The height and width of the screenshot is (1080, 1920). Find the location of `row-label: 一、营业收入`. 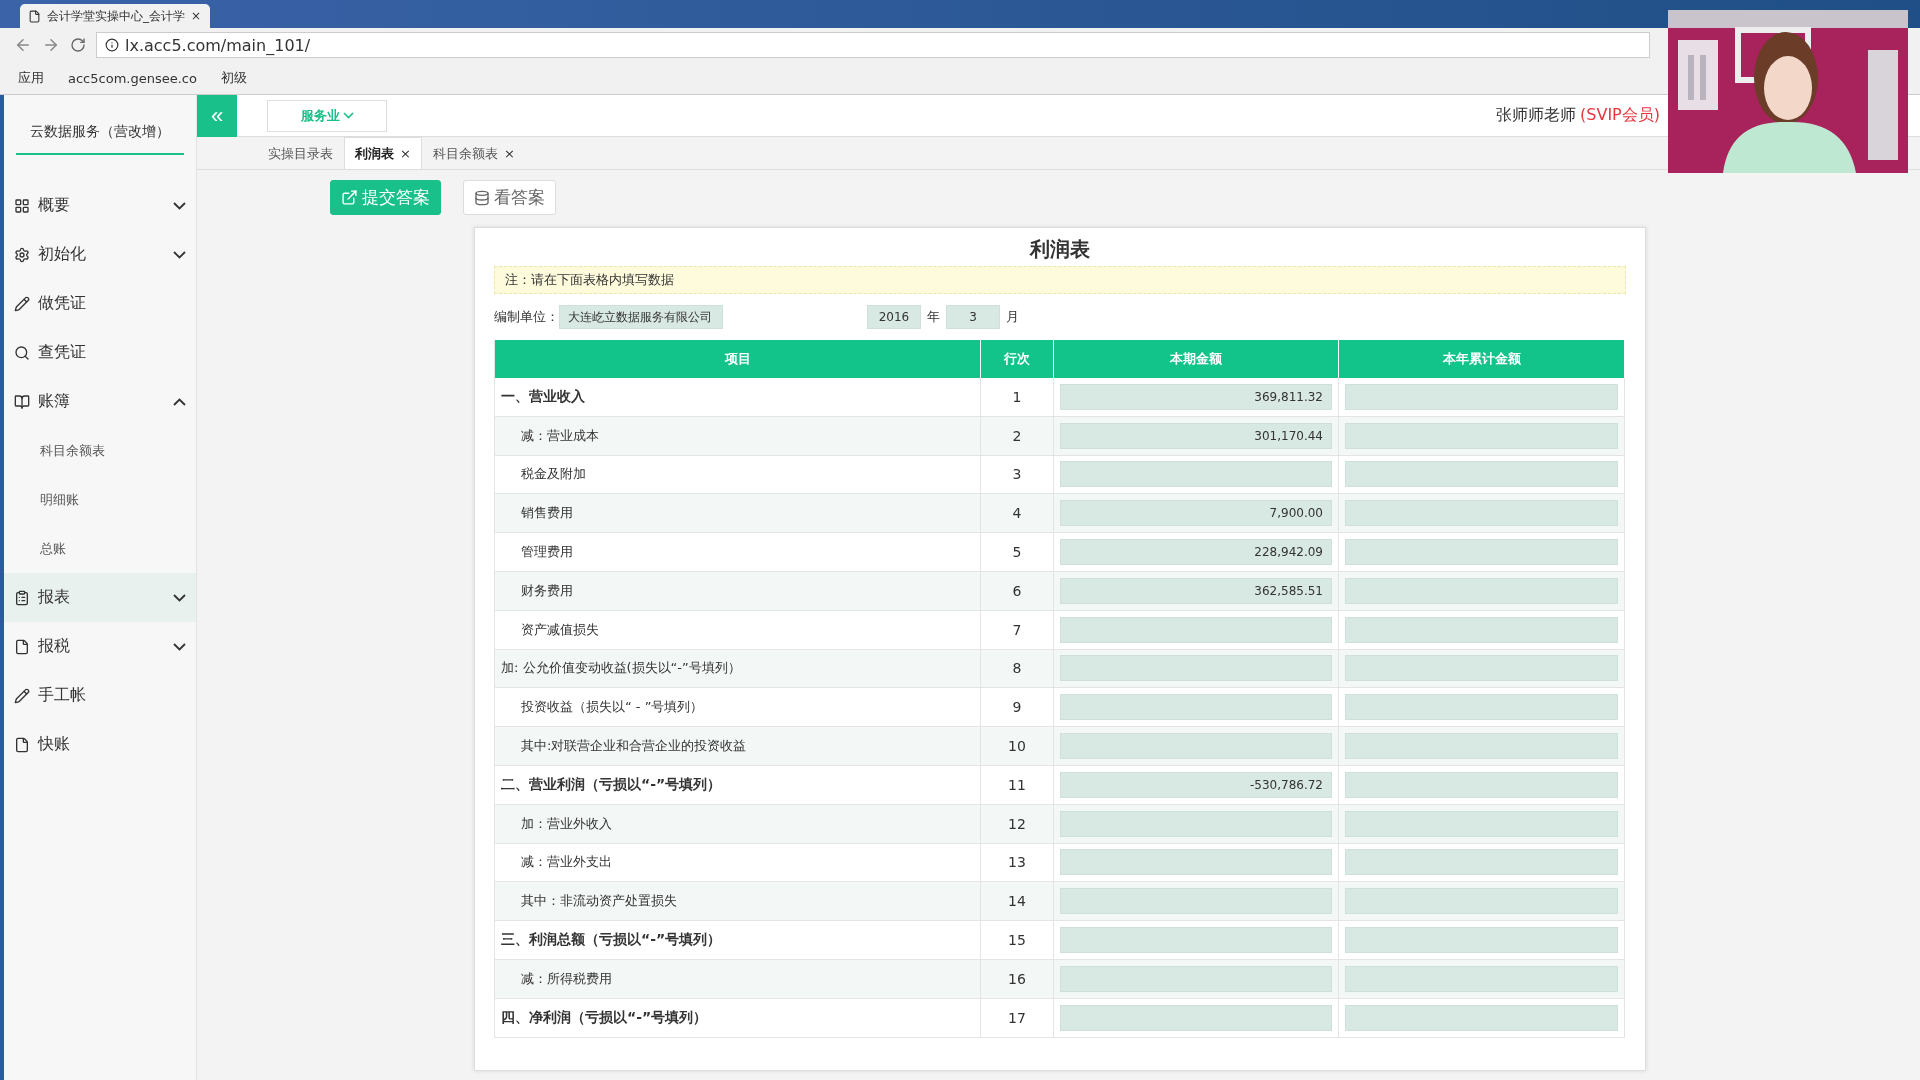

row-label: 一、营业收入 is located at coordinates (543, 396).